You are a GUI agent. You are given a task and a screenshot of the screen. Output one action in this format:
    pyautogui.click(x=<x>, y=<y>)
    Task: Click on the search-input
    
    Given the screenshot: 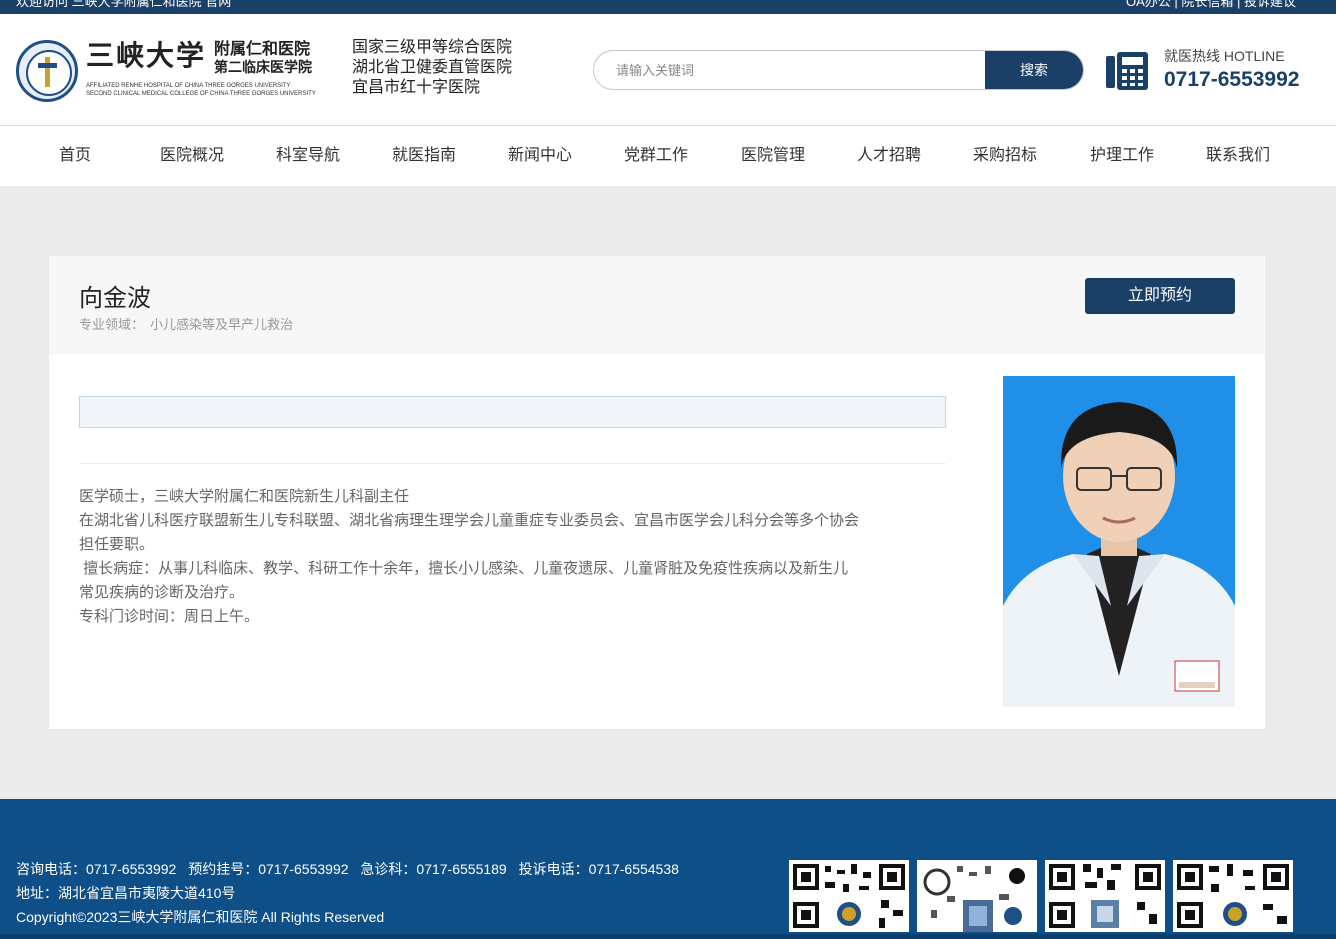 What is the action you would take?
    pyautogui.click(x=790, y=70)
    